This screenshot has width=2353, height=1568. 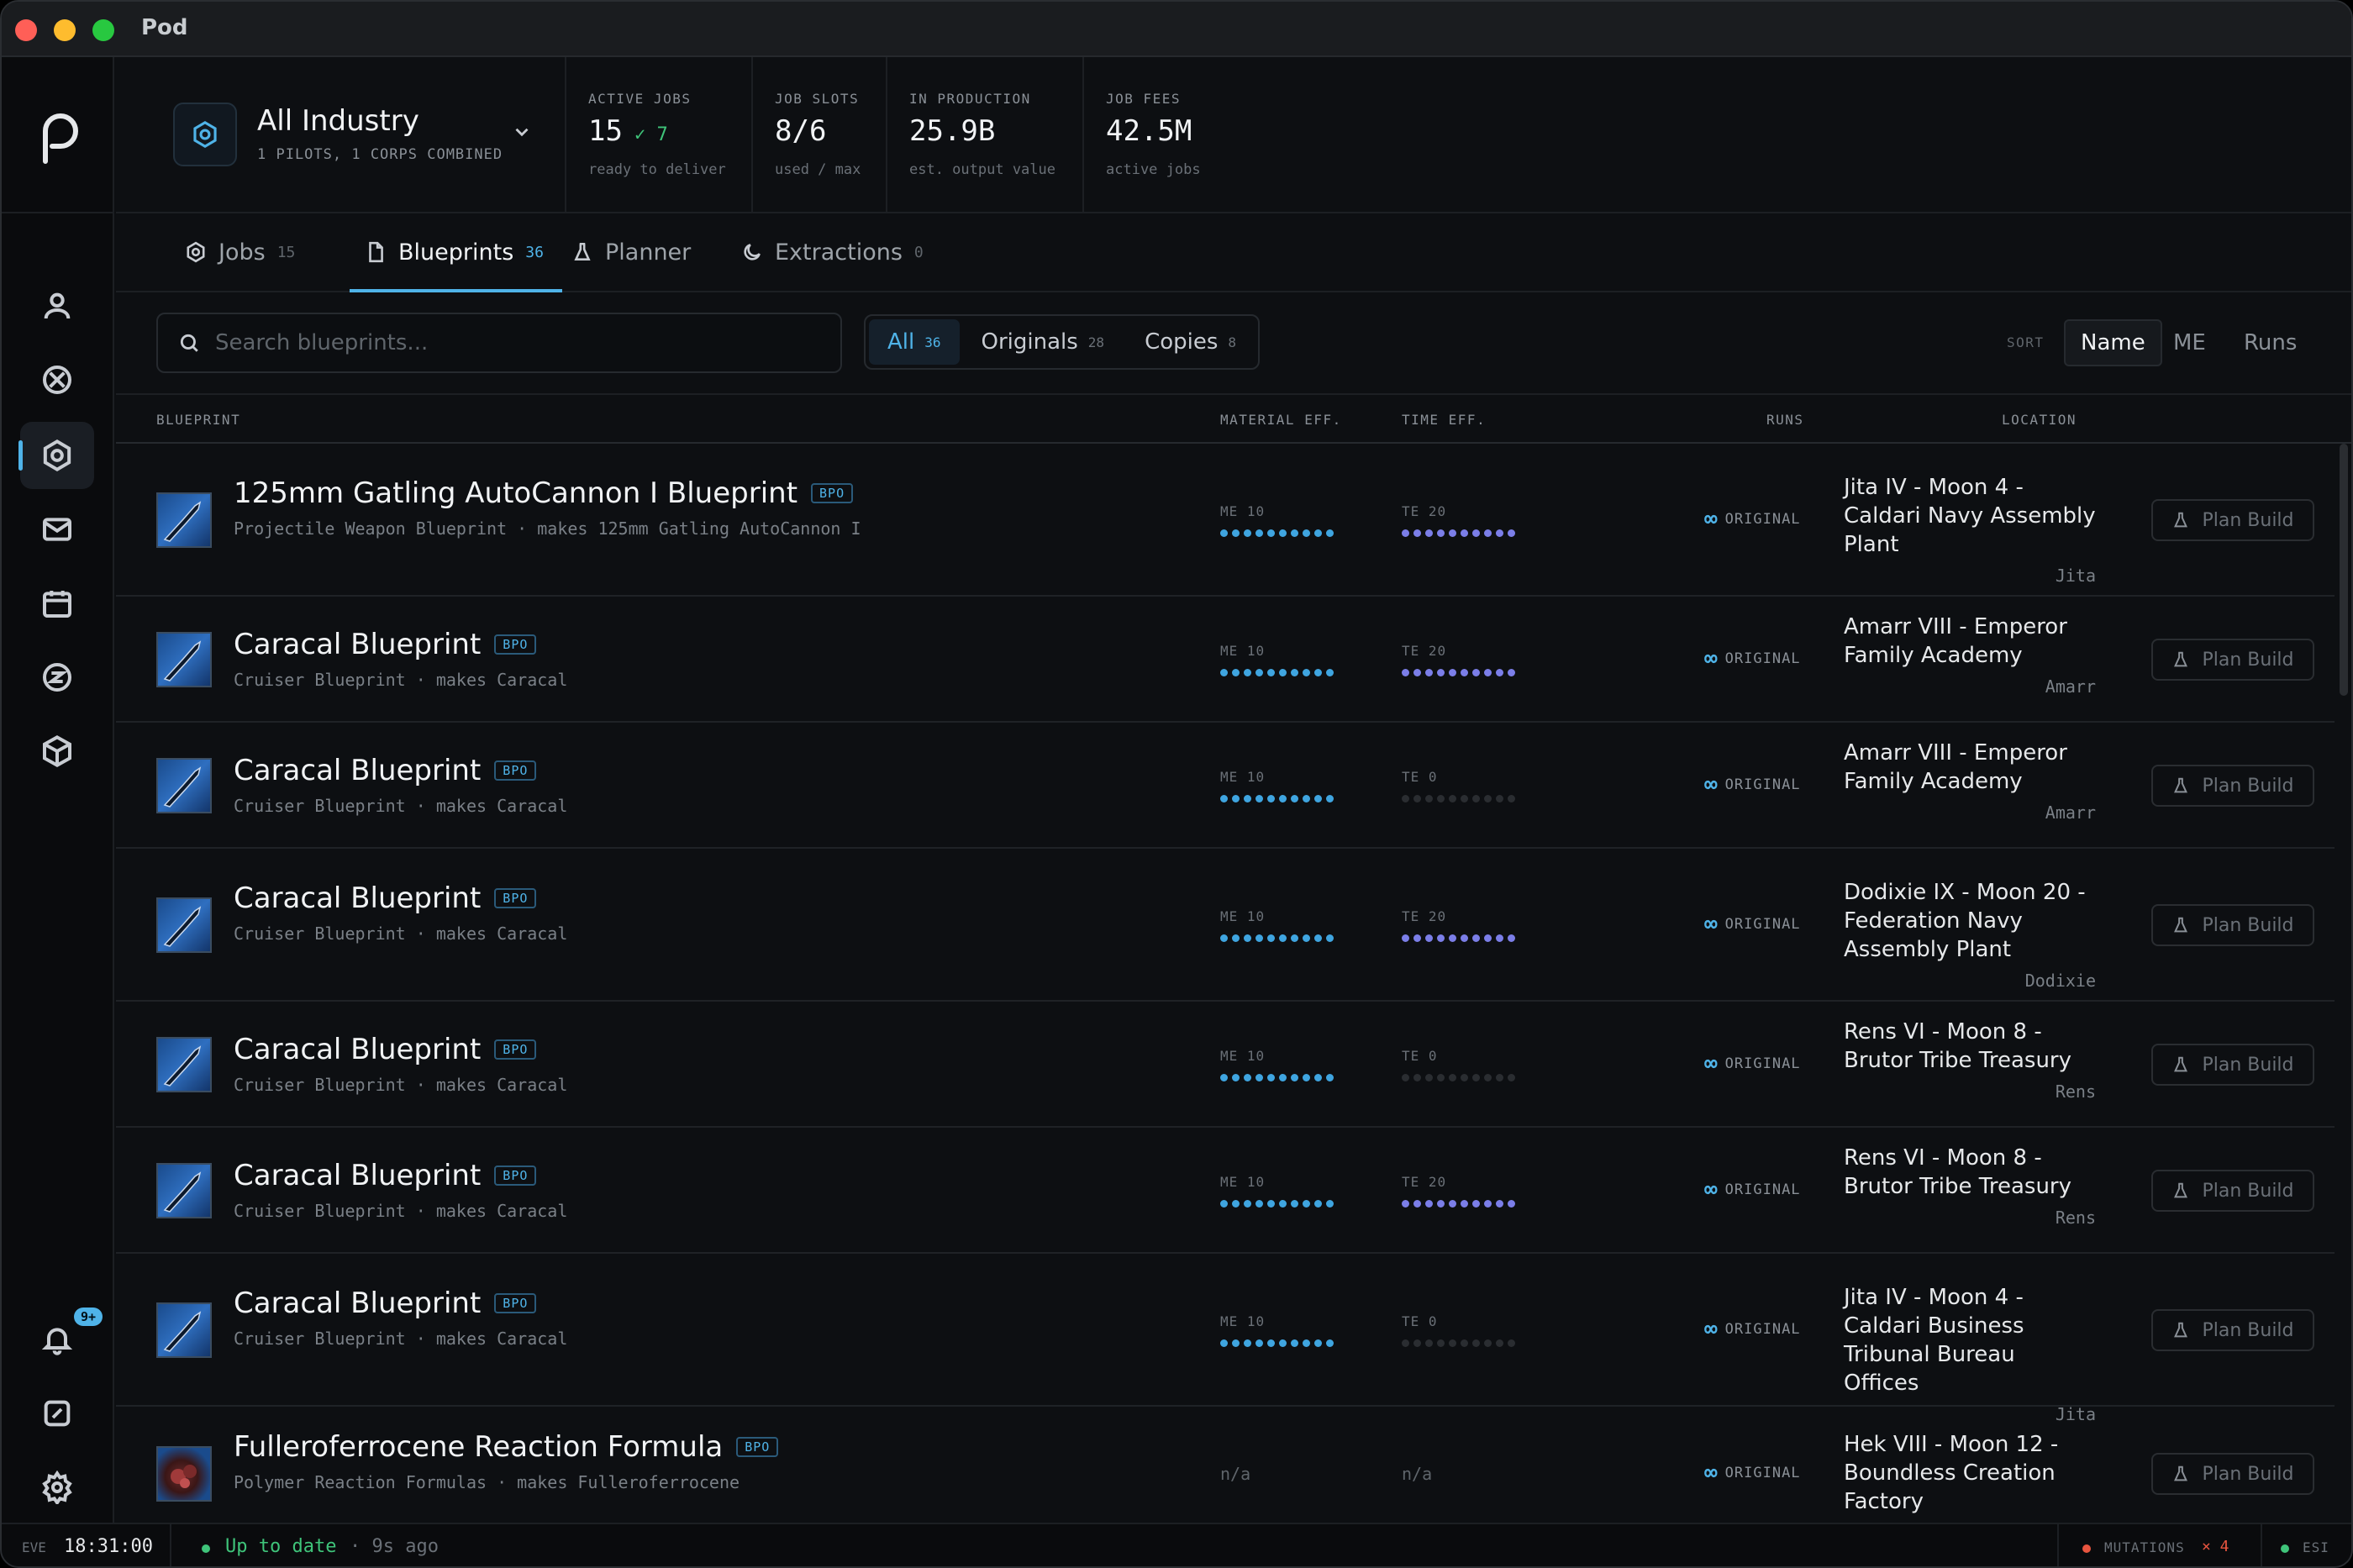 What do you see at coordinates (338, 121) in the screenshot?
I see `scope-title: All Industry` at bounding box center [338, 121].